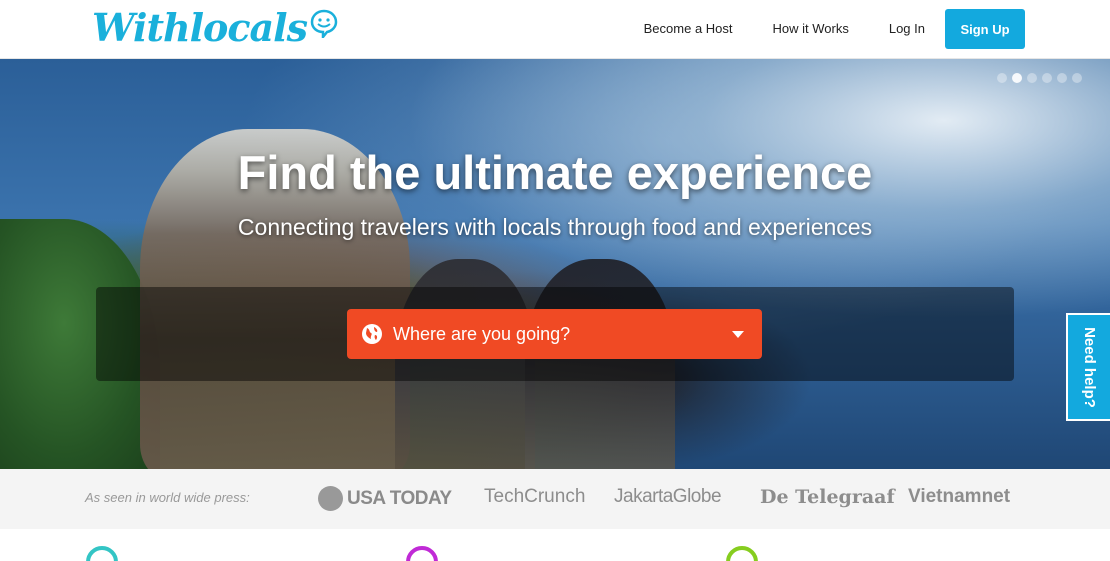 The width and height of the screenshot is (1110, 561). What do you see at coordinates (482, 333) in the screenshot?
I see `destination-placeholder: Where are you going?` at bounding box center [482, 333].